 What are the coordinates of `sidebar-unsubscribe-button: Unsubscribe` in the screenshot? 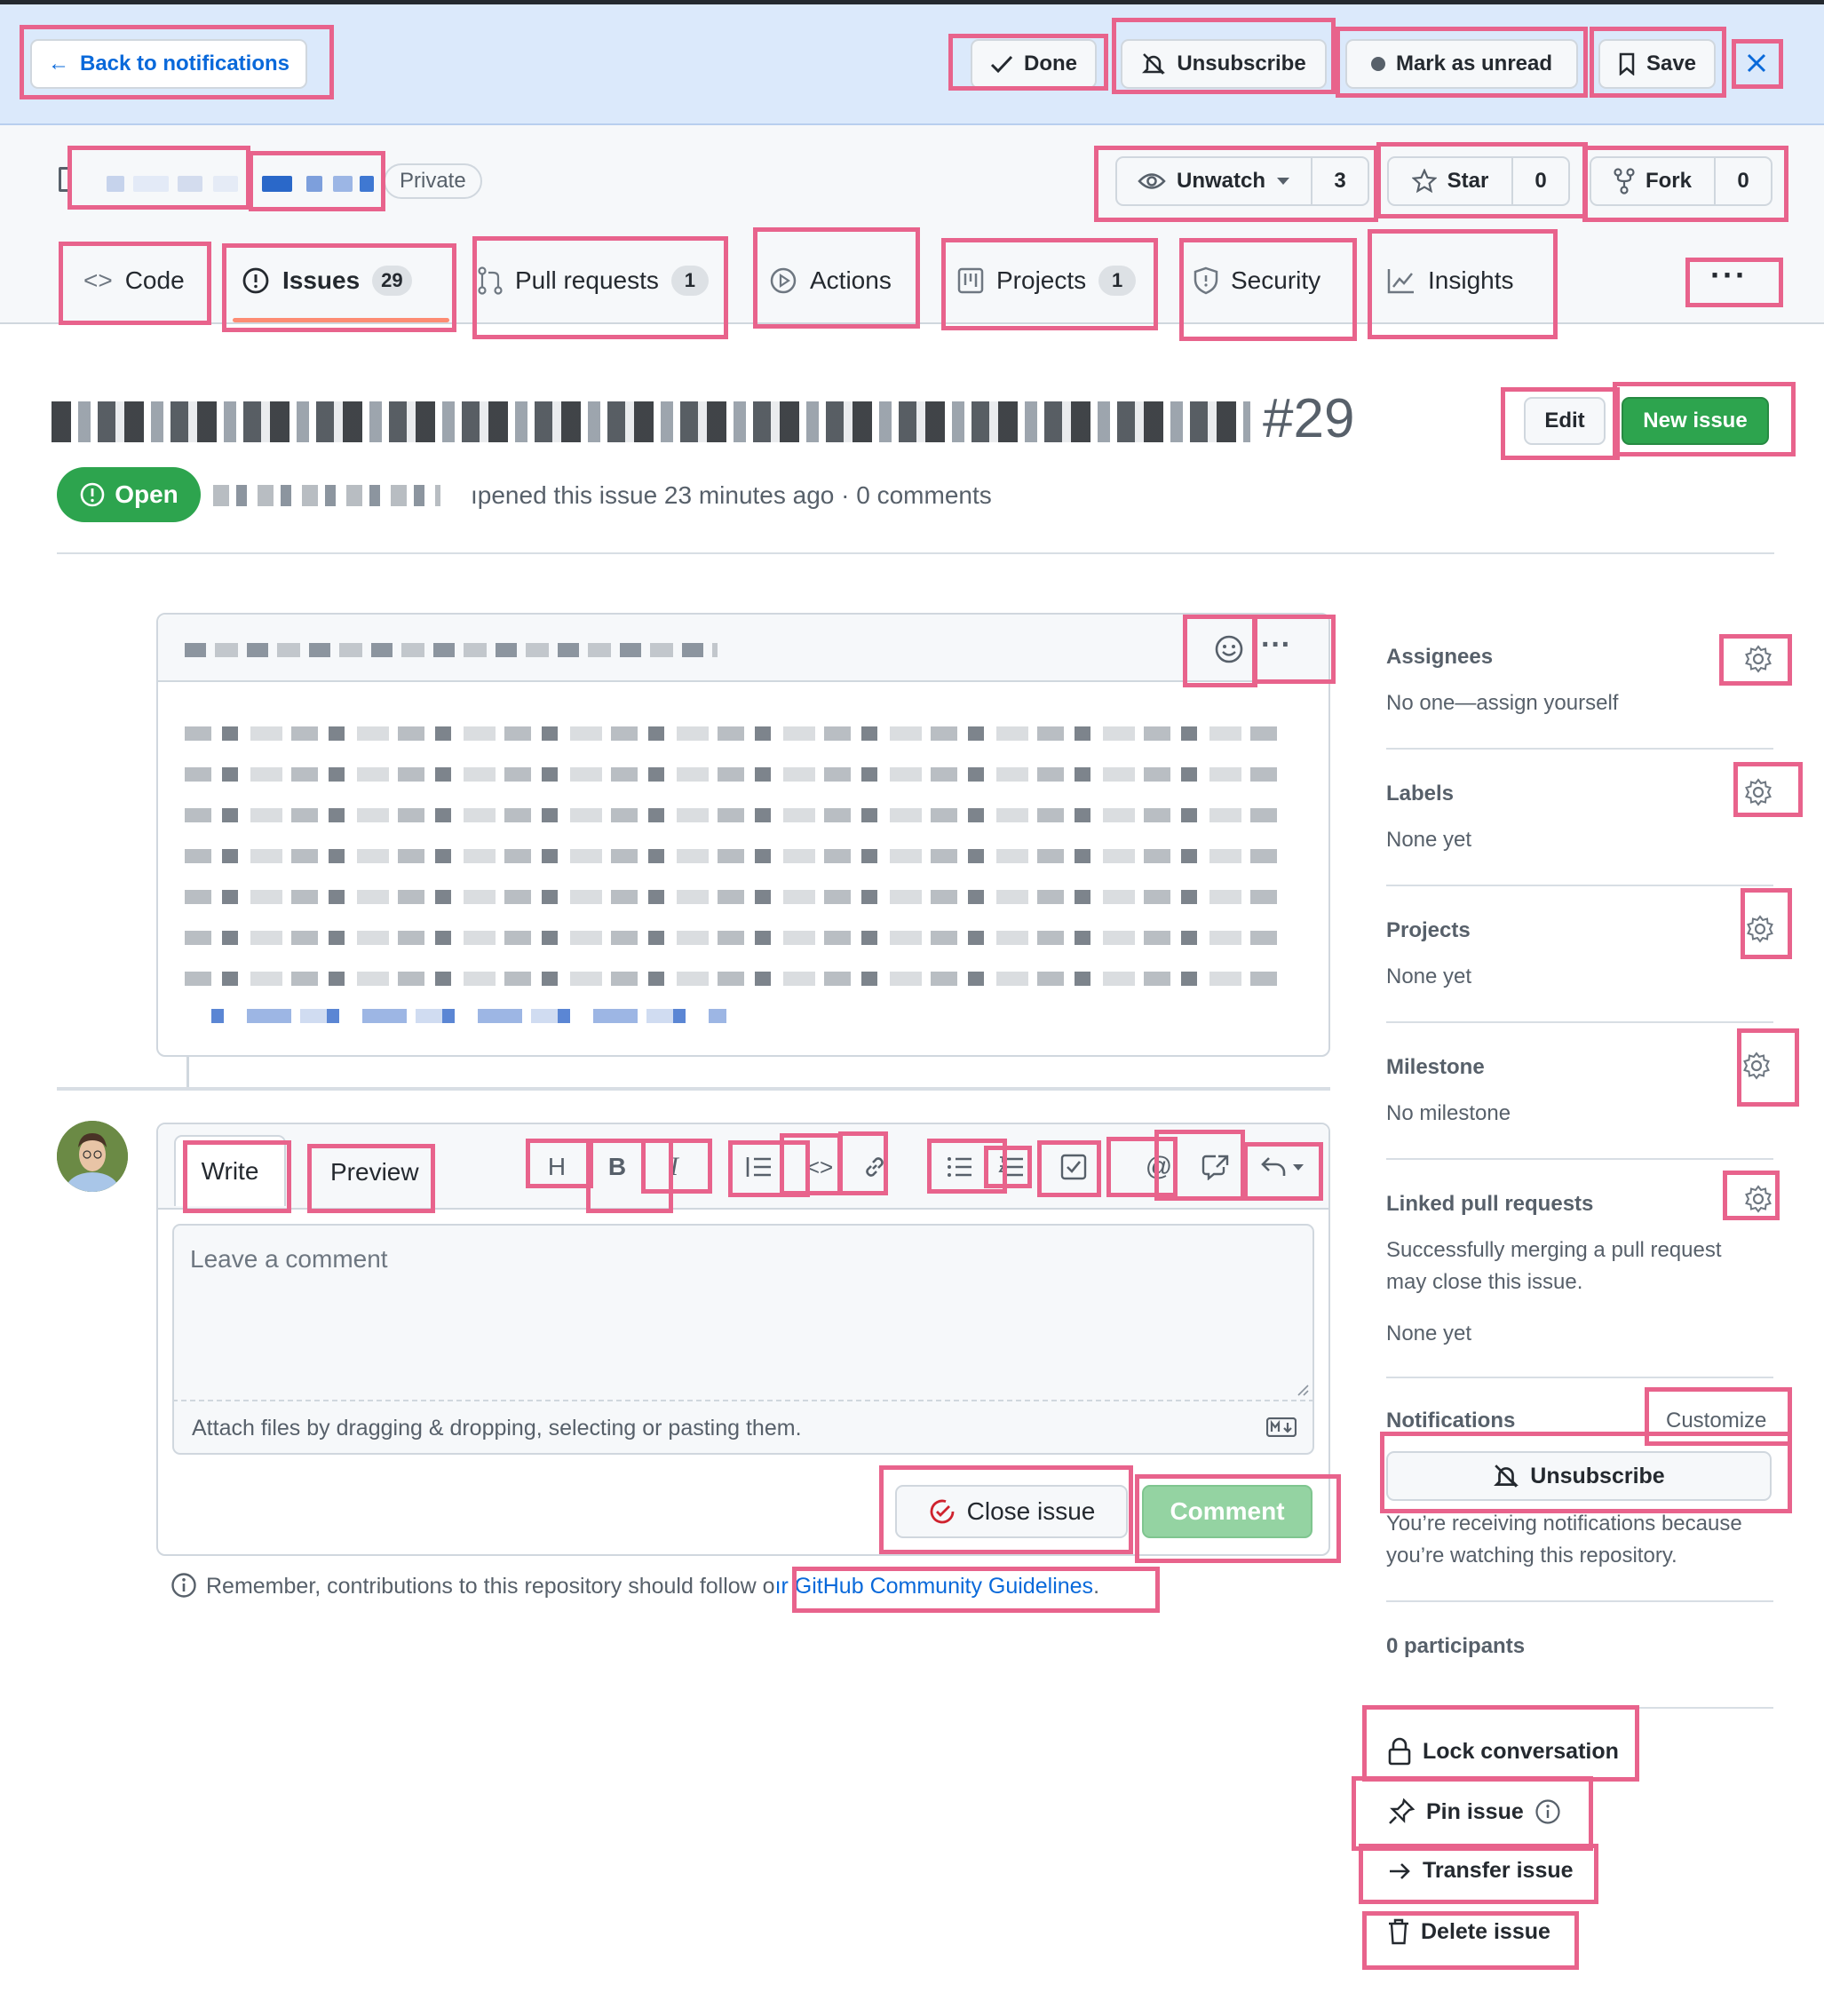 It's located at (1579, 1476).